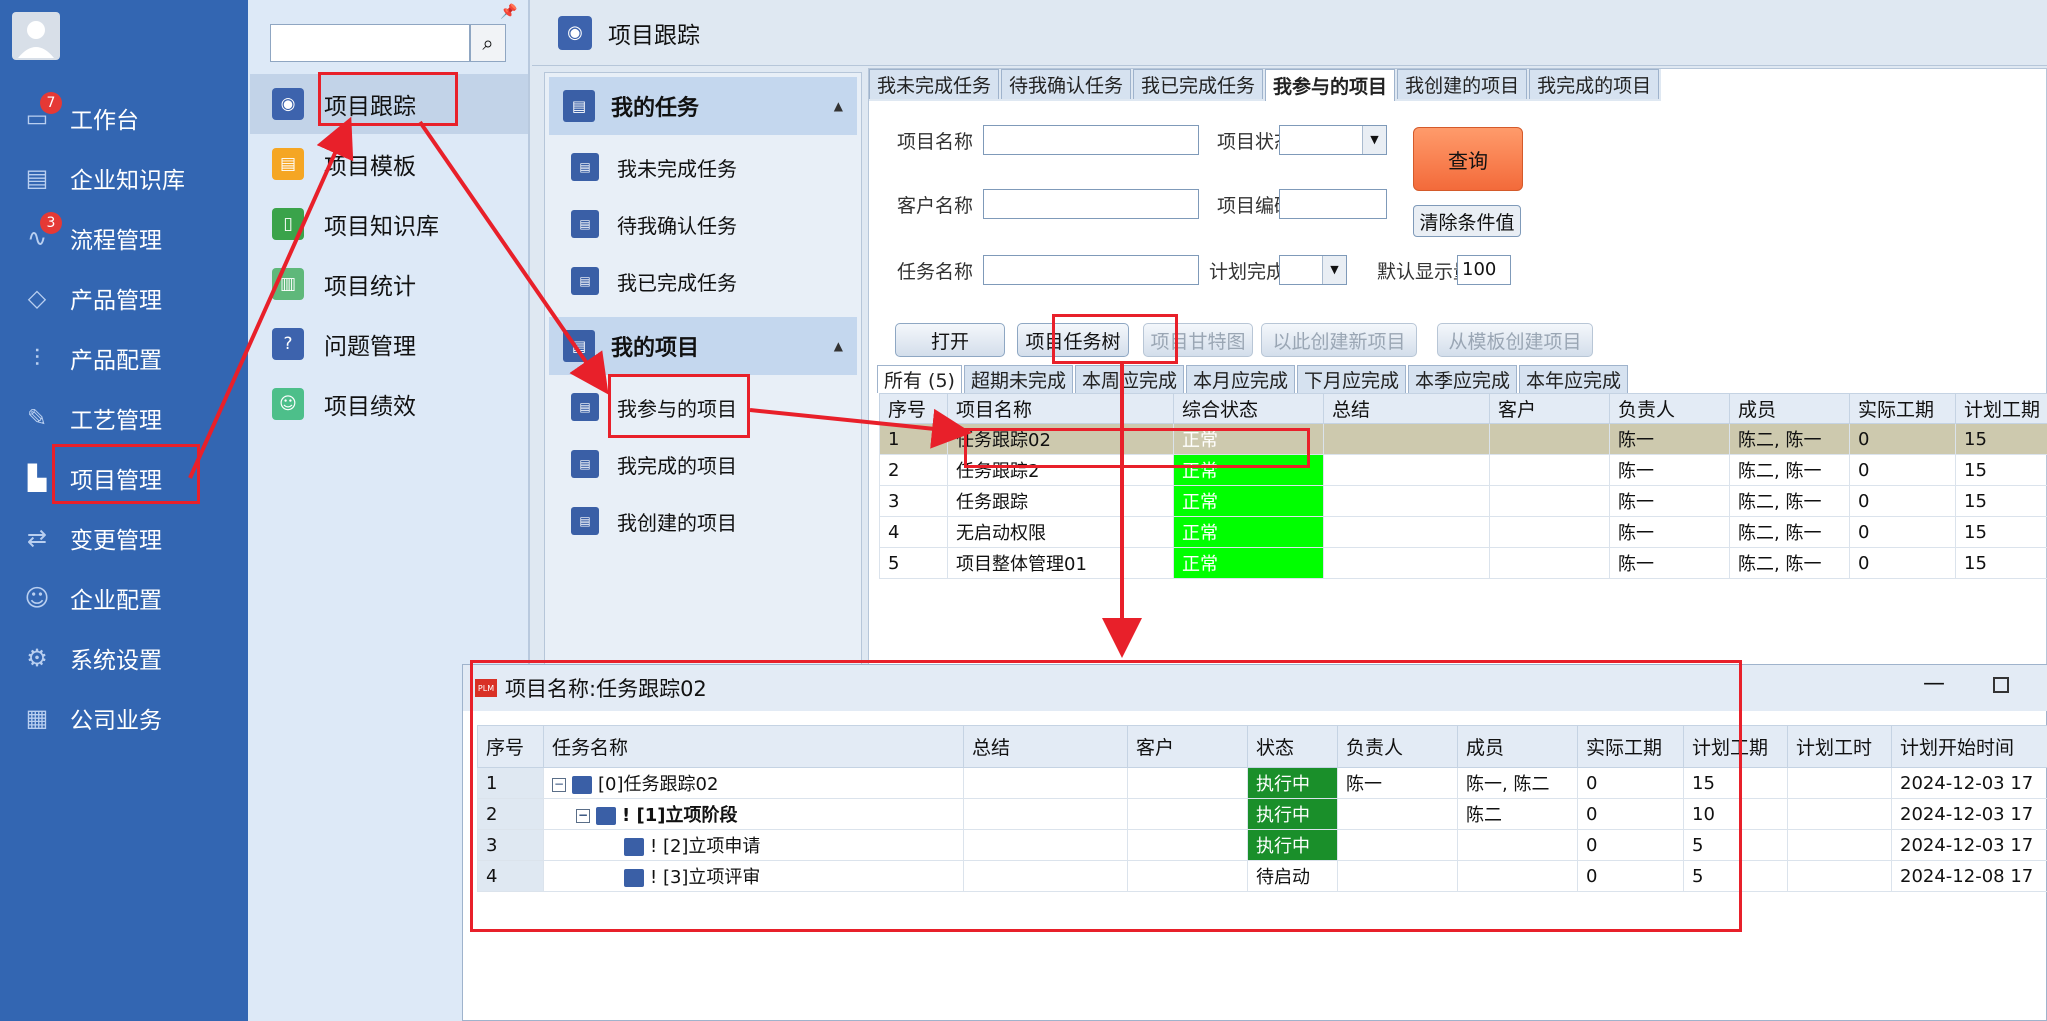  I want to click on arrow-nav-to-tracking, so click(271, 297).